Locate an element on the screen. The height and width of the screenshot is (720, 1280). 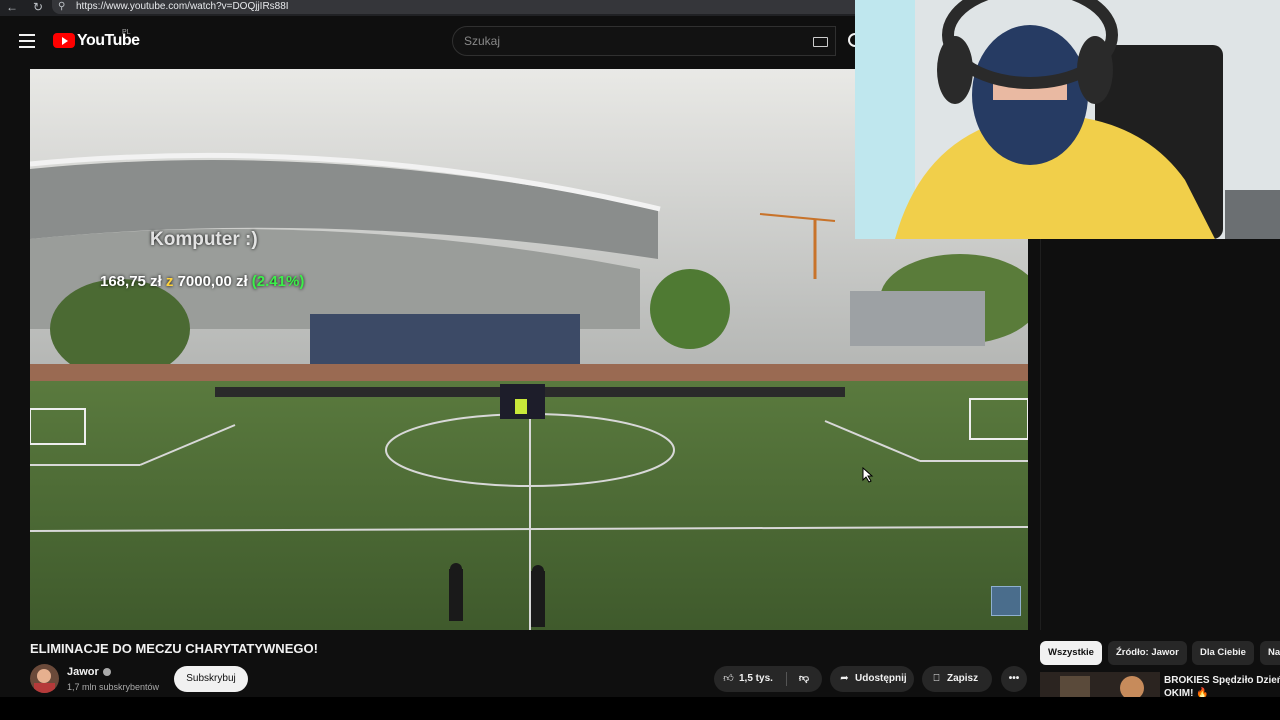
webcam-image is located at coordinates (1067, 119).